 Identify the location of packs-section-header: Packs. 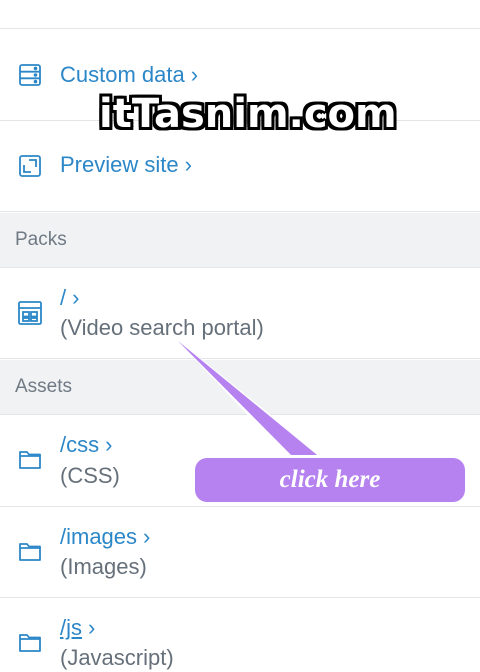
(240, 240).